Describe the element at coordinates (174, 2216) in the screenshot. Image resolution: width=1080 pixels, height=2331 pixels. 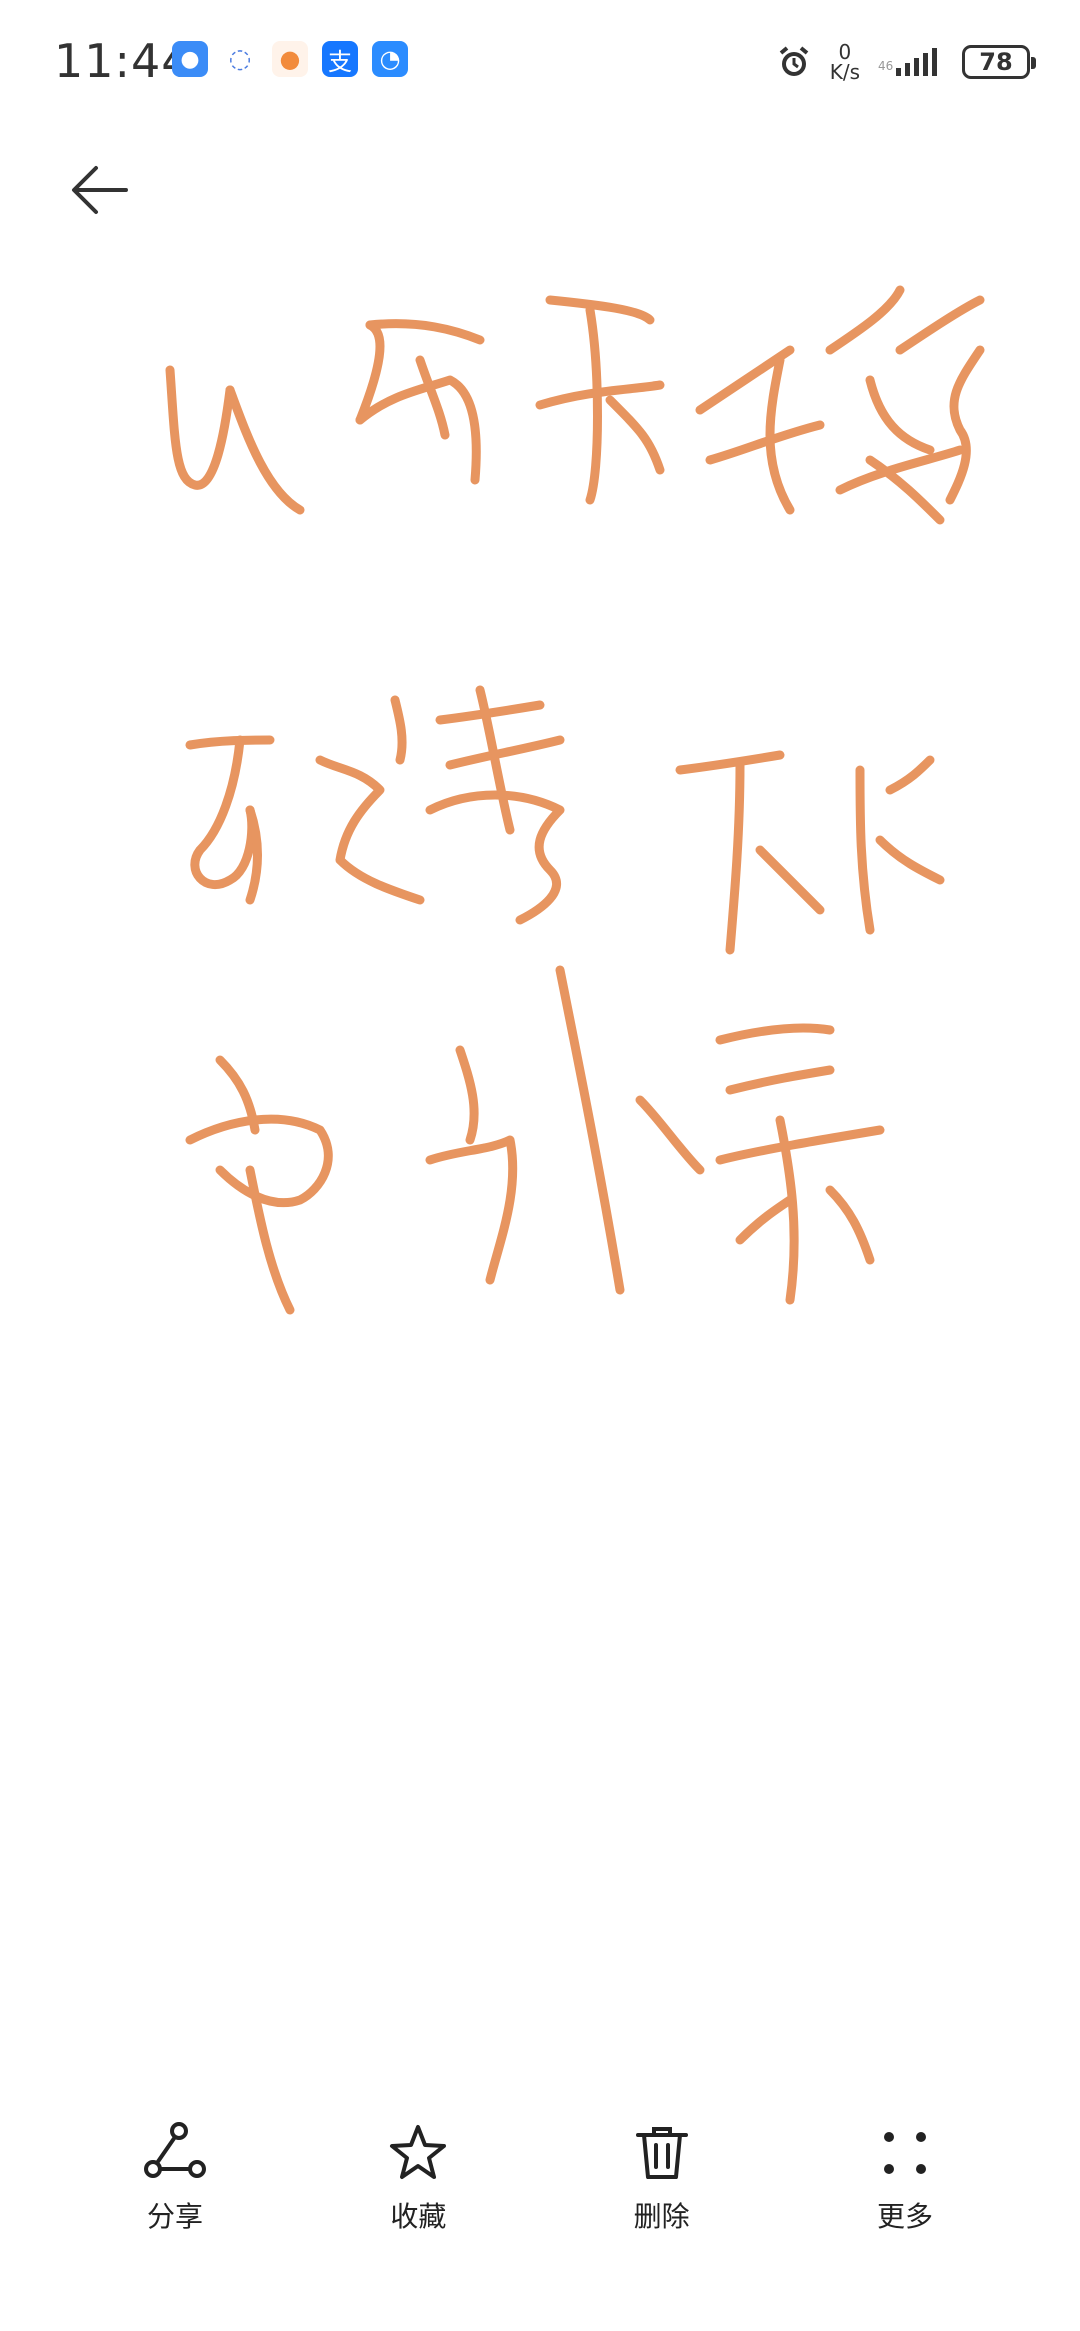
I see `share-label: 分享` at that location.